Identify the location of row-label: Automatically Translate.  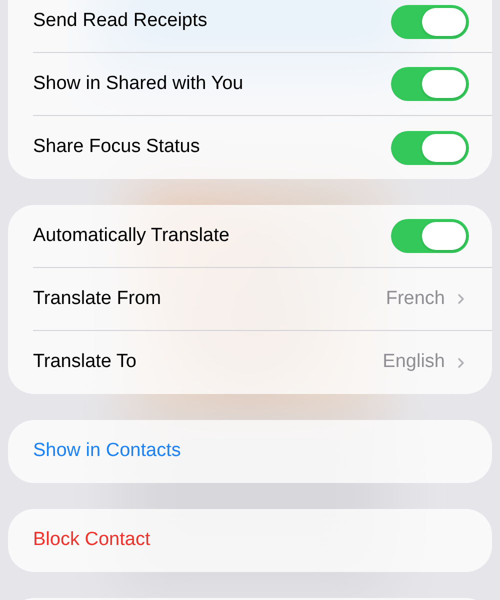
(131, 236).